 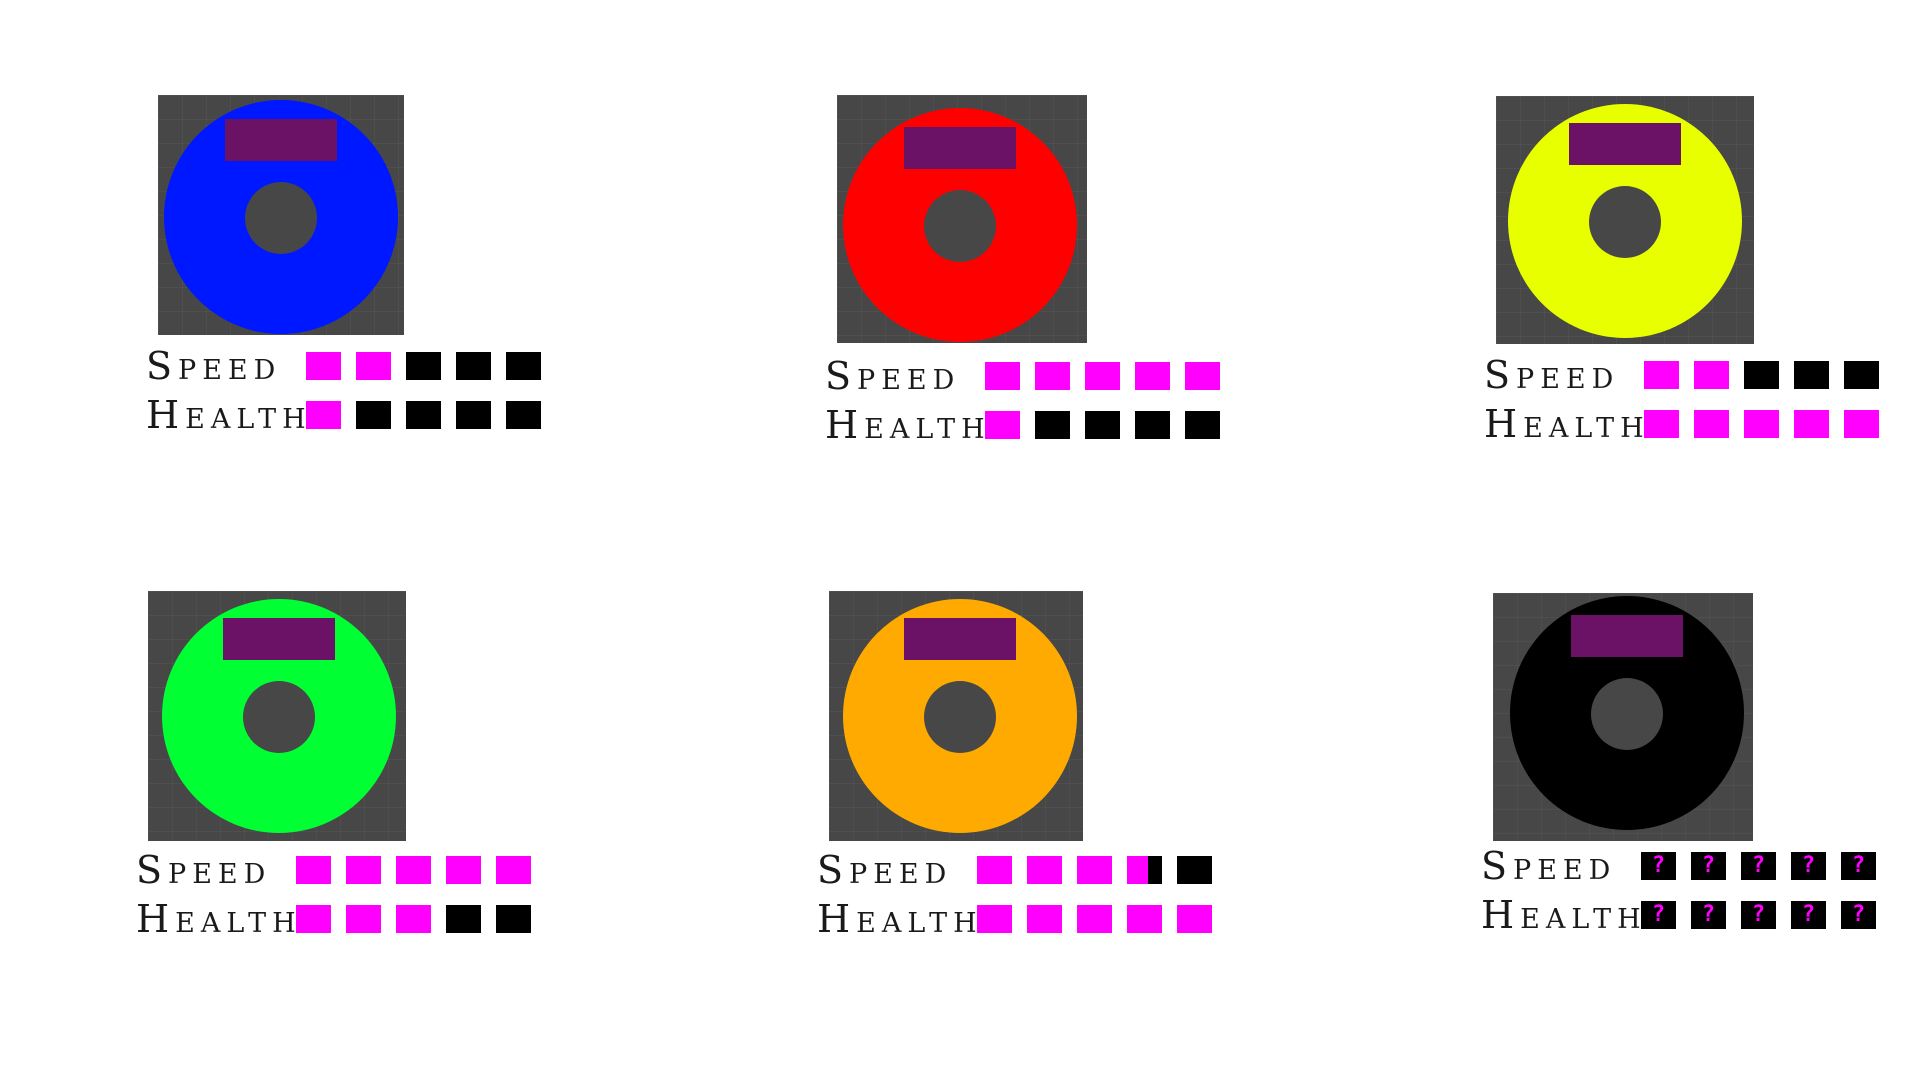 I want to click on speed-meter: ?????, so click(x=1758, y=866).